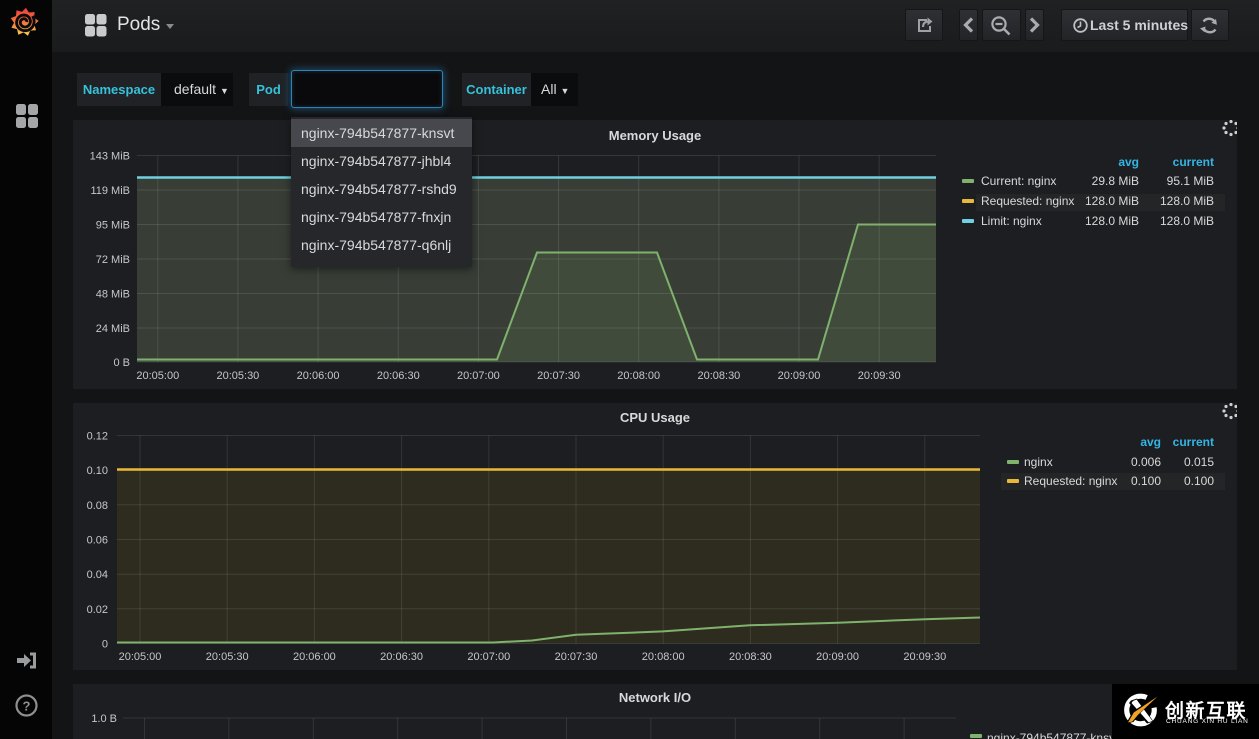 The height and width of the screenshot is (739, 1259). Describe the element at coordinates (113, 295) in the screenshot. I see `svg-text: 48 MiB` at that location.